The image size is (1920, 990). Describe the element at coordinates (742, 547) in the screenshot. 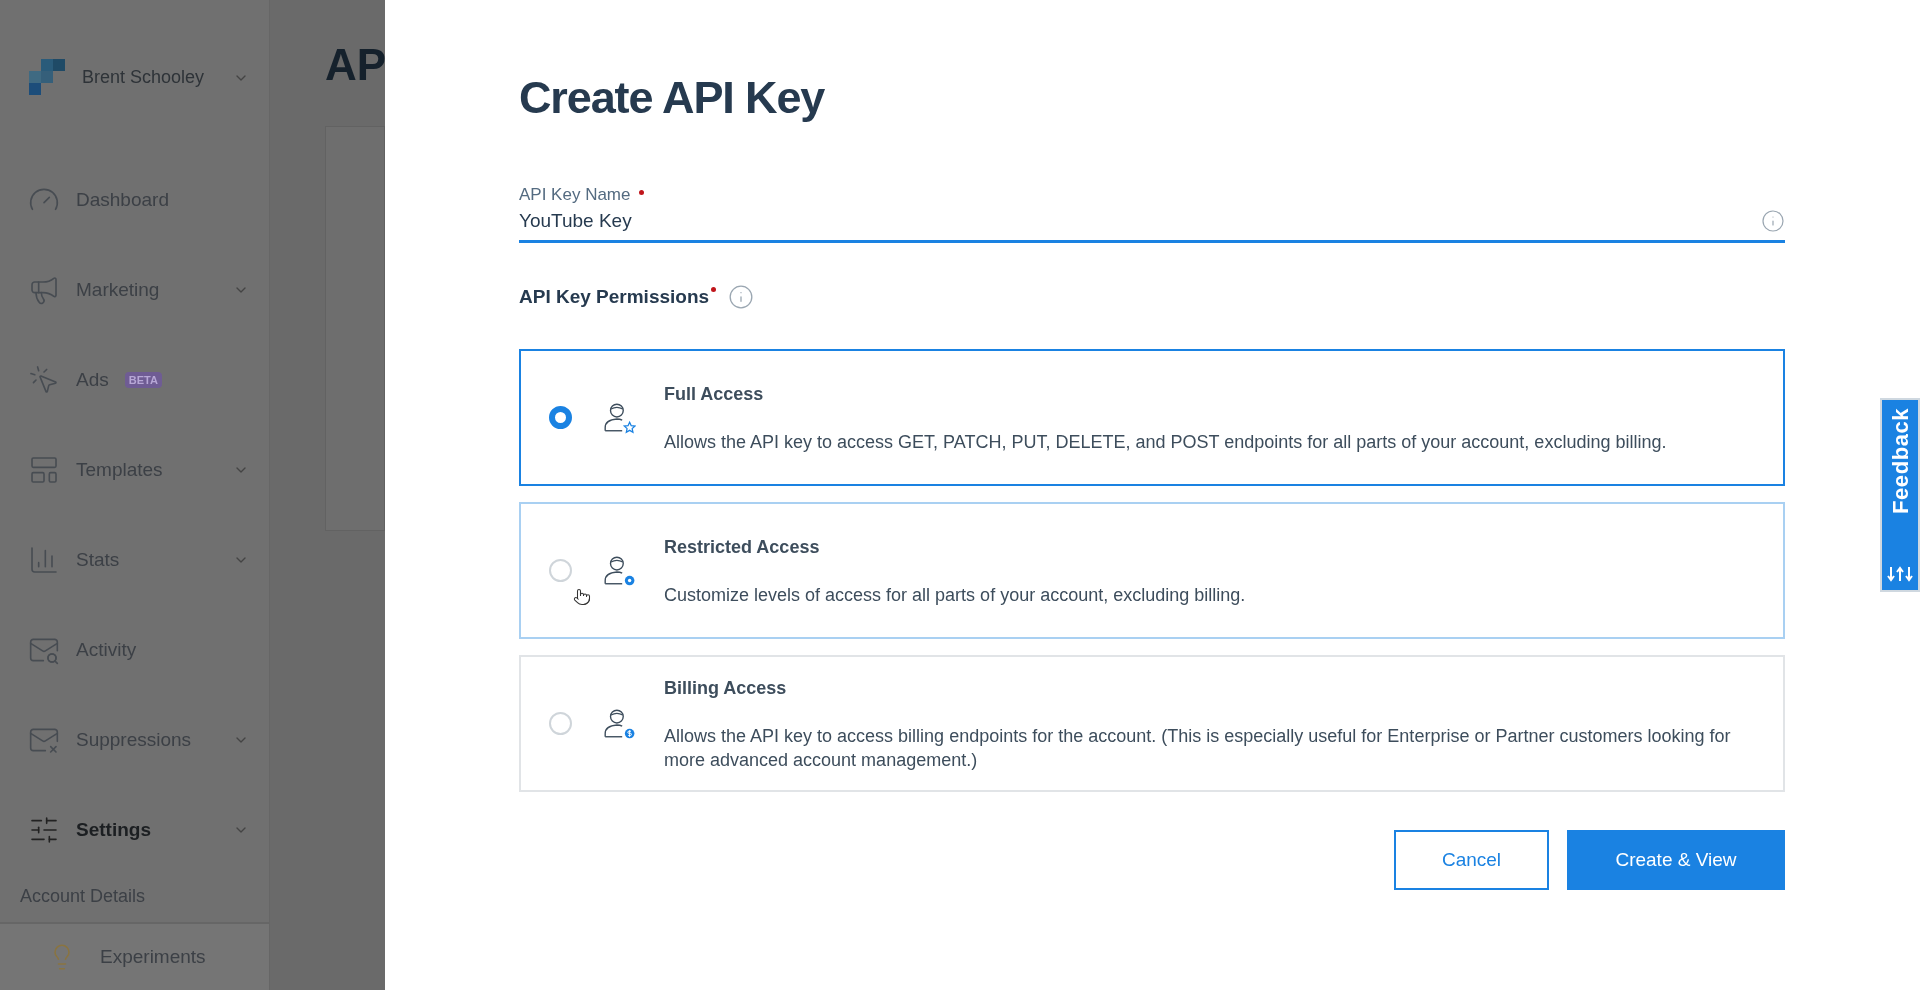

I see `option-title: Restricted Access` at that location.